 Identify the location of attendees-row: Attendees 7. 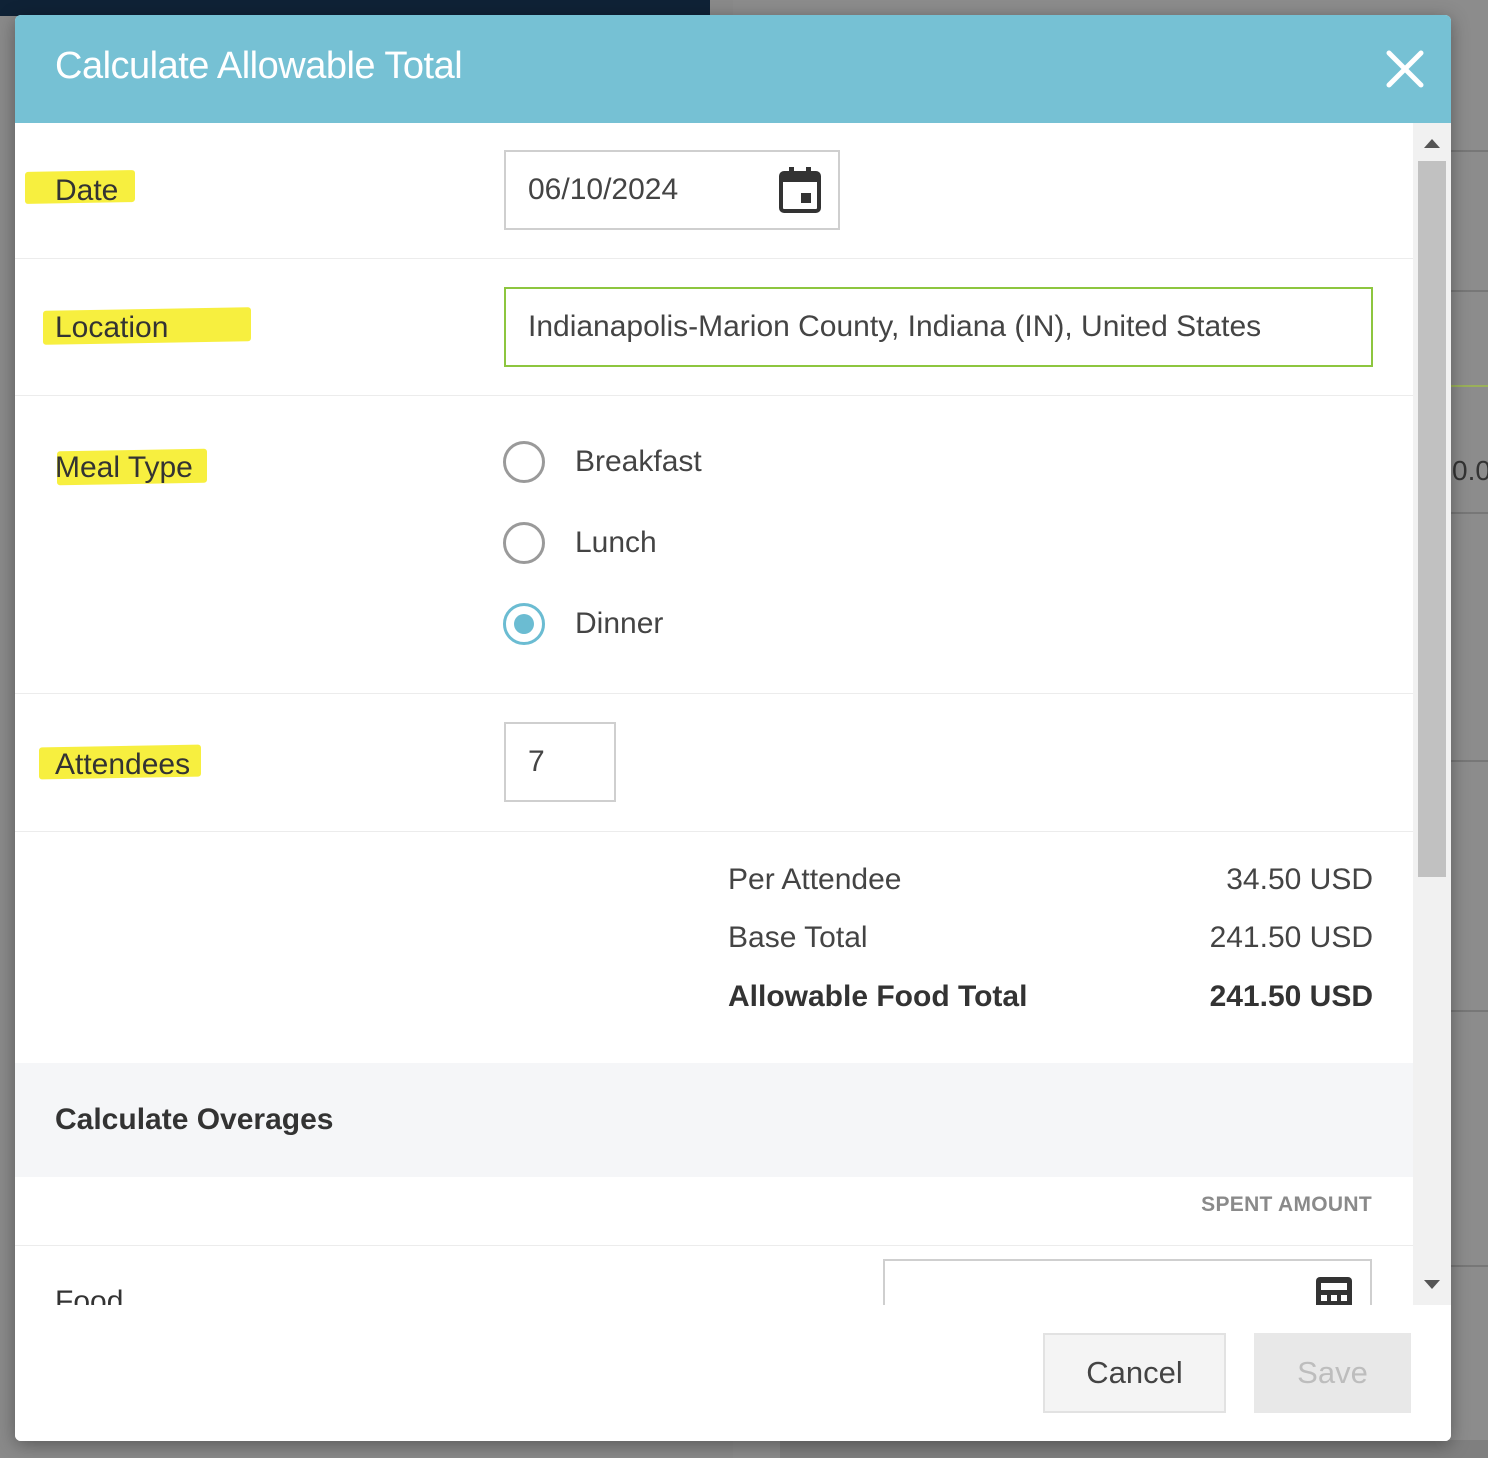
(714, 763).